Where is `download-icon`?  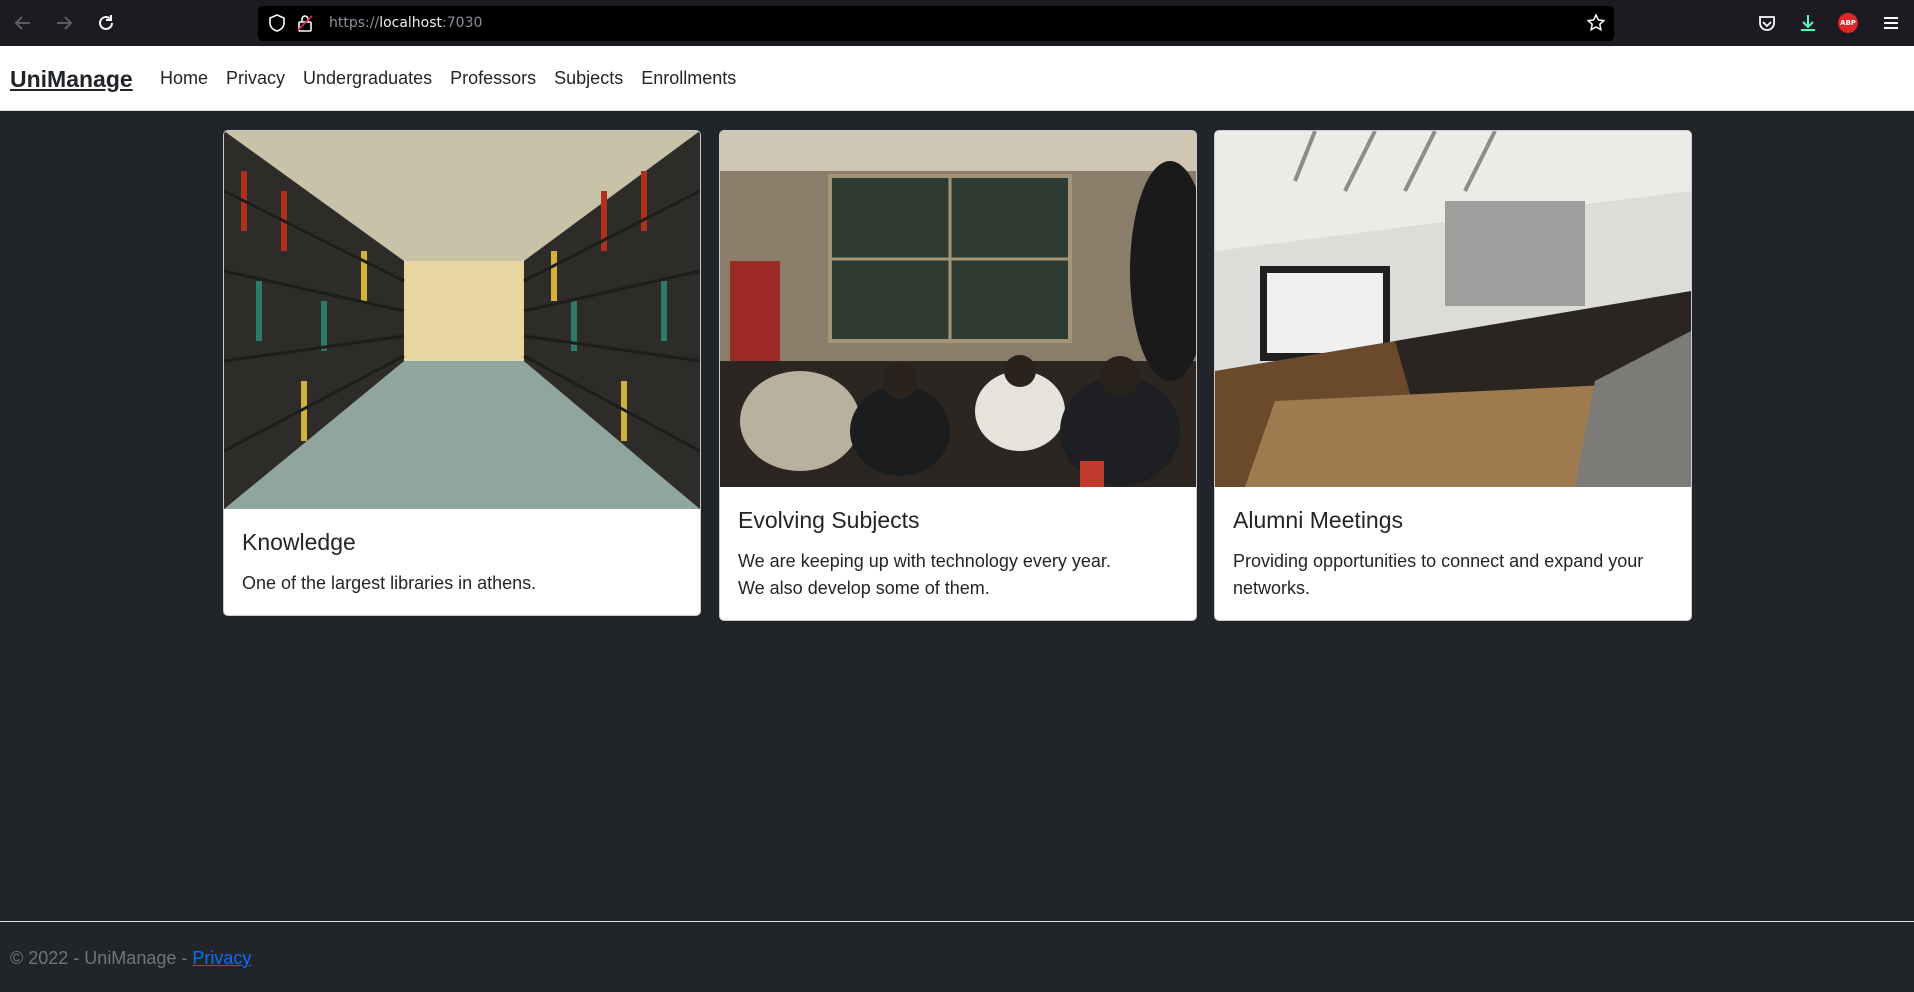 download-icon is located at coordinates (1808, 23).